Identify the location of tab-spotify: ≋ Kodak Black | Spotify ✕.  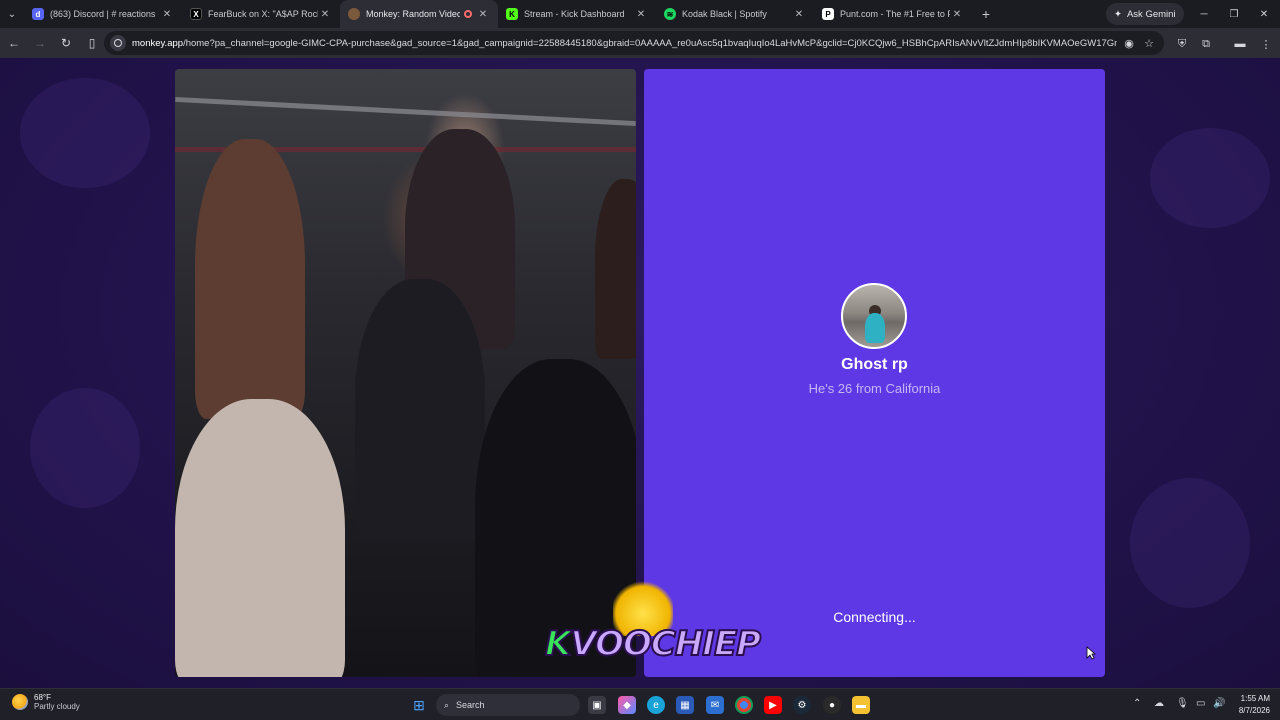
(735, 14).